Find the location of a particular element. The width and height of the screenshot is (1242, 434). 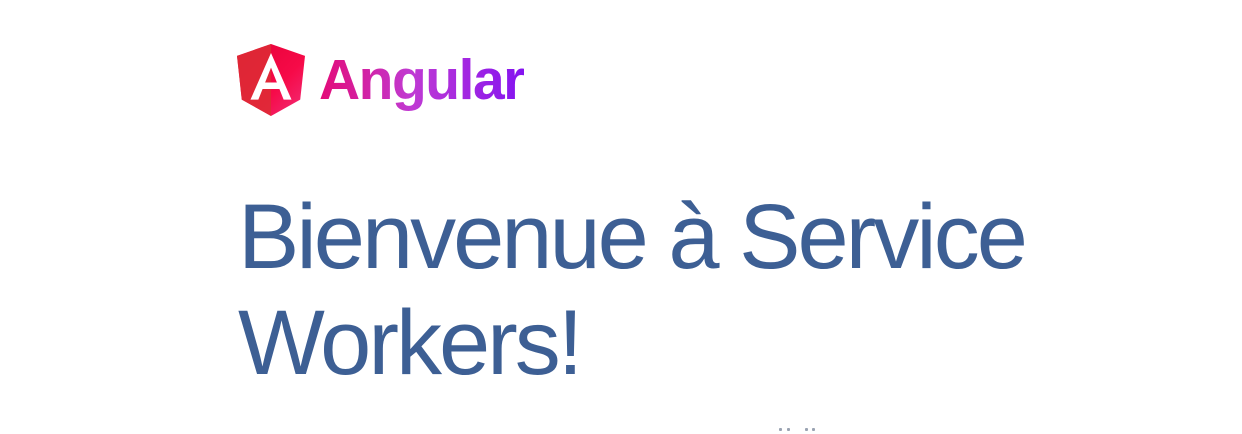

clipped-content-hint is located at coordinates (797, 431).